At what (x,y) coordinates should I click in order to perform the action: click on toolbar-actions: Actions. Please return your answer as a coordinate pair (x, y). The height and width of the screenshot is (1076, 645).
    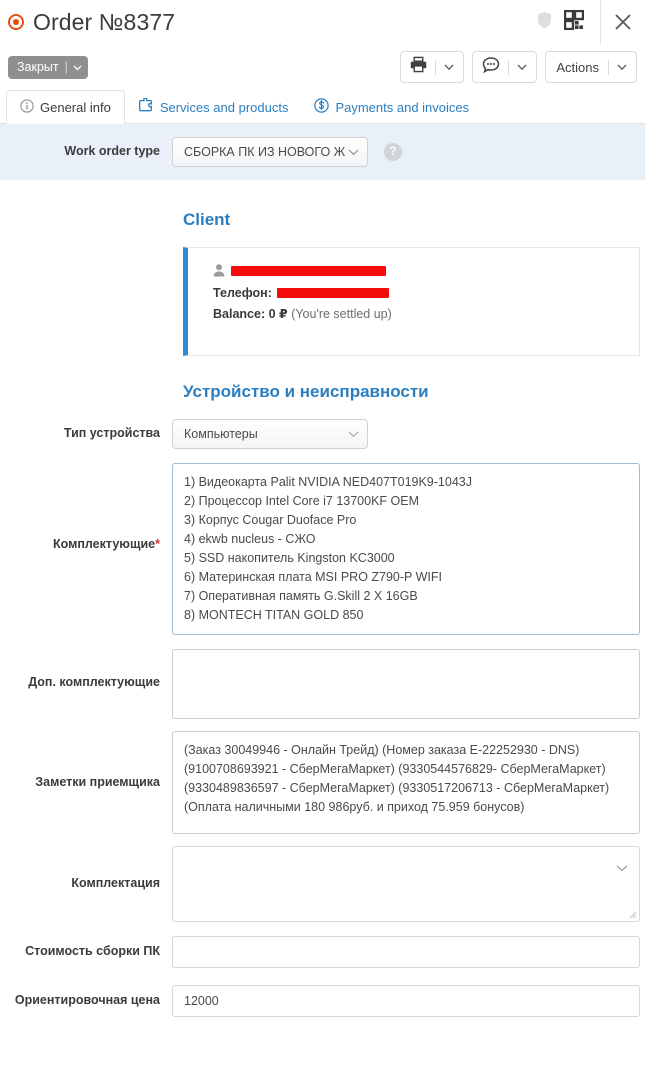
    Looking at the image, I should click on (518, 67).